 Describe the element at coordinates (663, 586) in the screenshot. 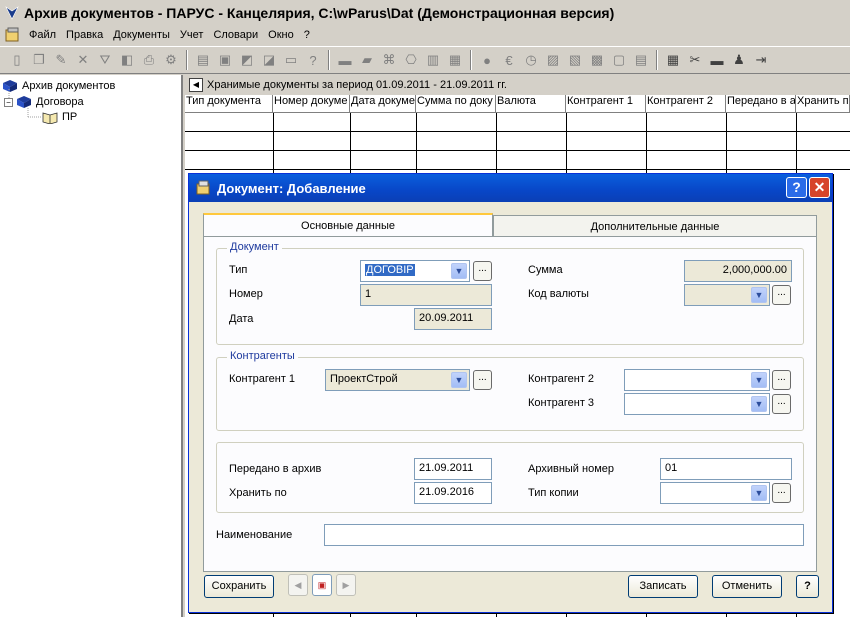

I see `write-button: Записать` at that location.